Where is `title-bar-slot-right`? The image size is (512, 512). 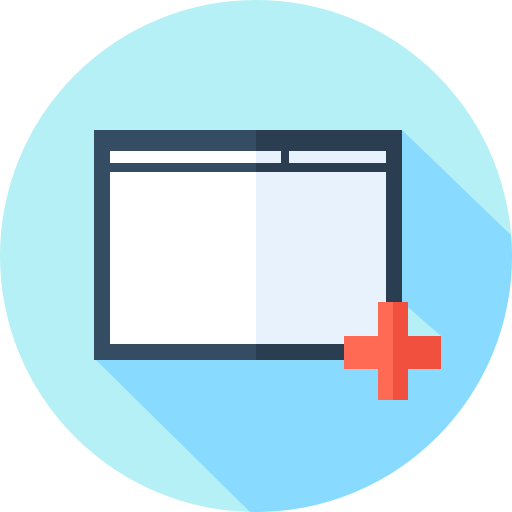
title-bar-slot-right is located at coordinates (337, 157).